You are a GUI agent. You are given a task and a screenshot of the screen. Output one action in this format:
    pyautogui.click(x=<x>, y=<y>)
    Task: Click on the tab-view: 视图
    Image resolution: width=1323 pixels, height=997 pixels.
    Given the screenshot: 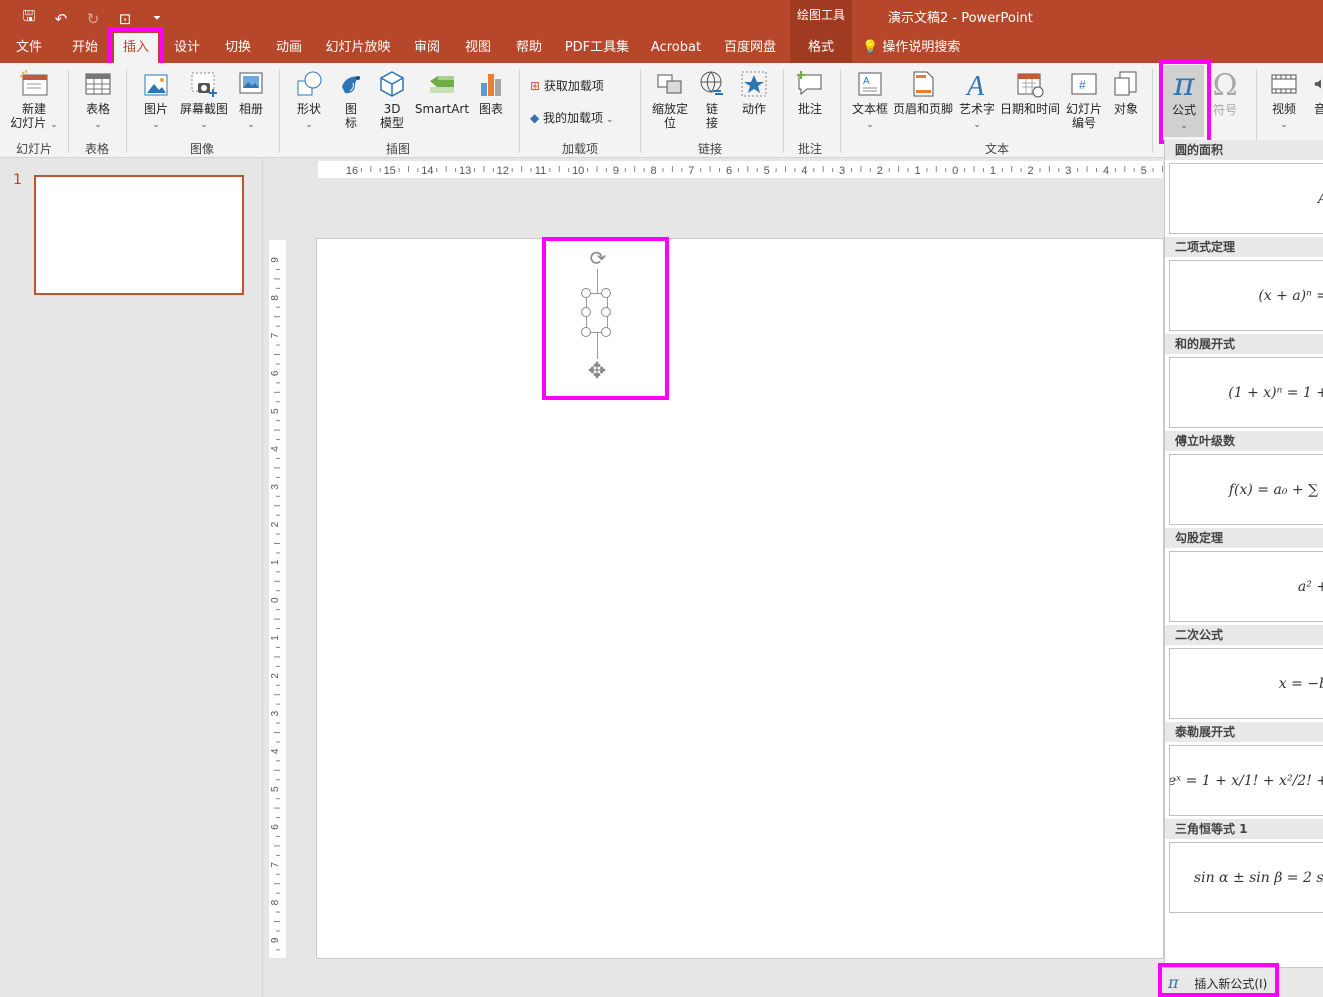 What is the action you would take?
    pyautogui.click(x=478, y=48)
    